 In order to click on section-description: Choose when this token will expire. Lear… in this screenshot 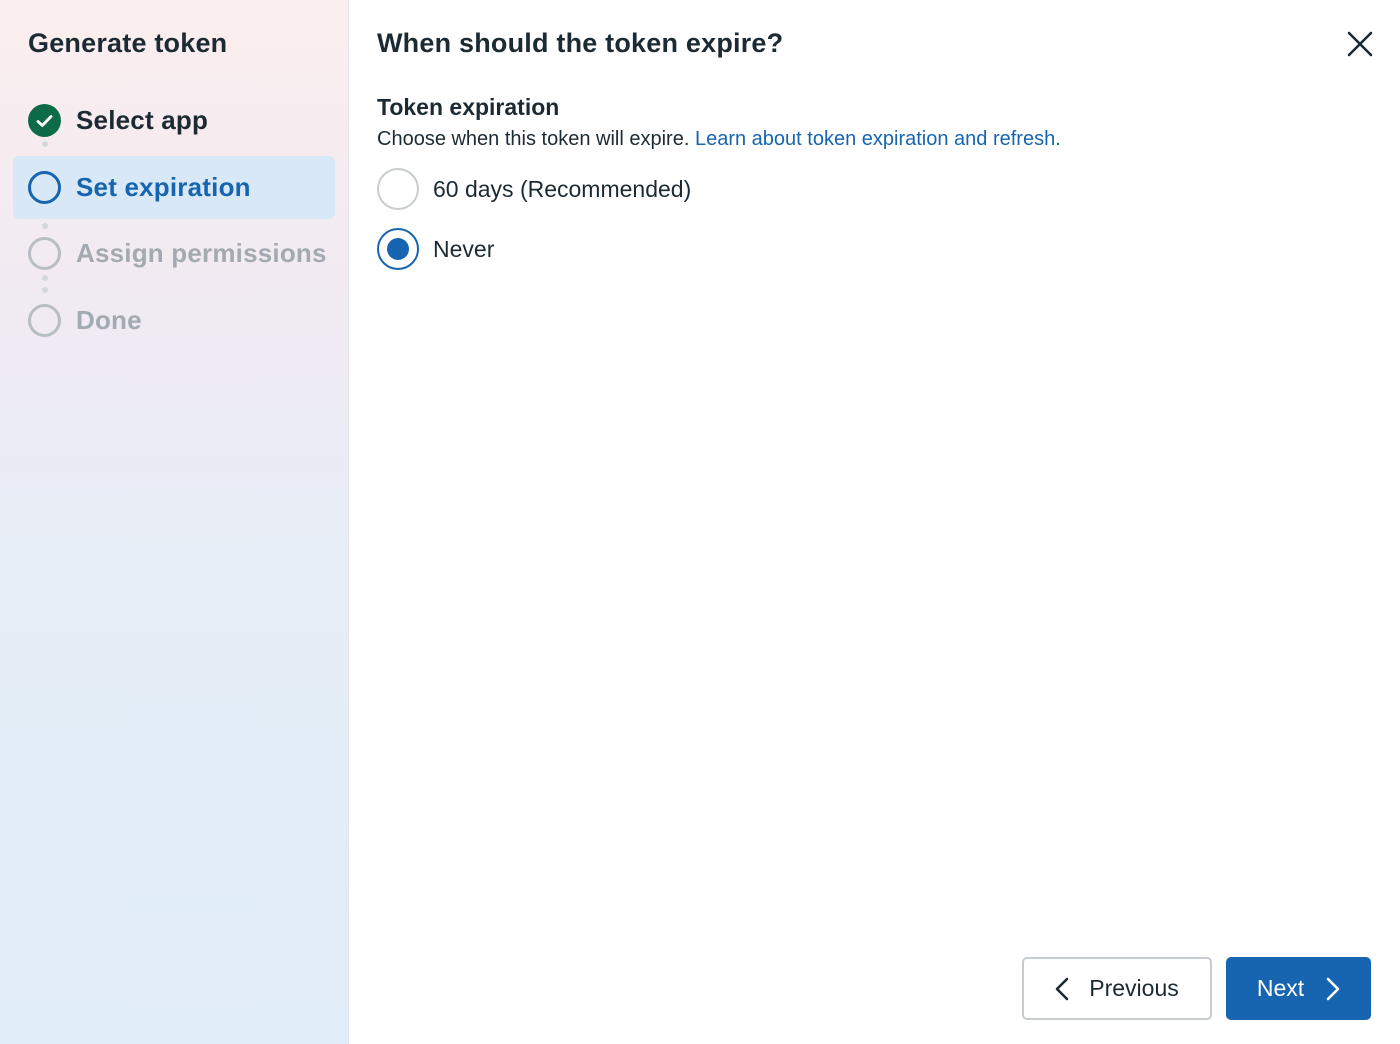, I will do `click(719, 139)`.